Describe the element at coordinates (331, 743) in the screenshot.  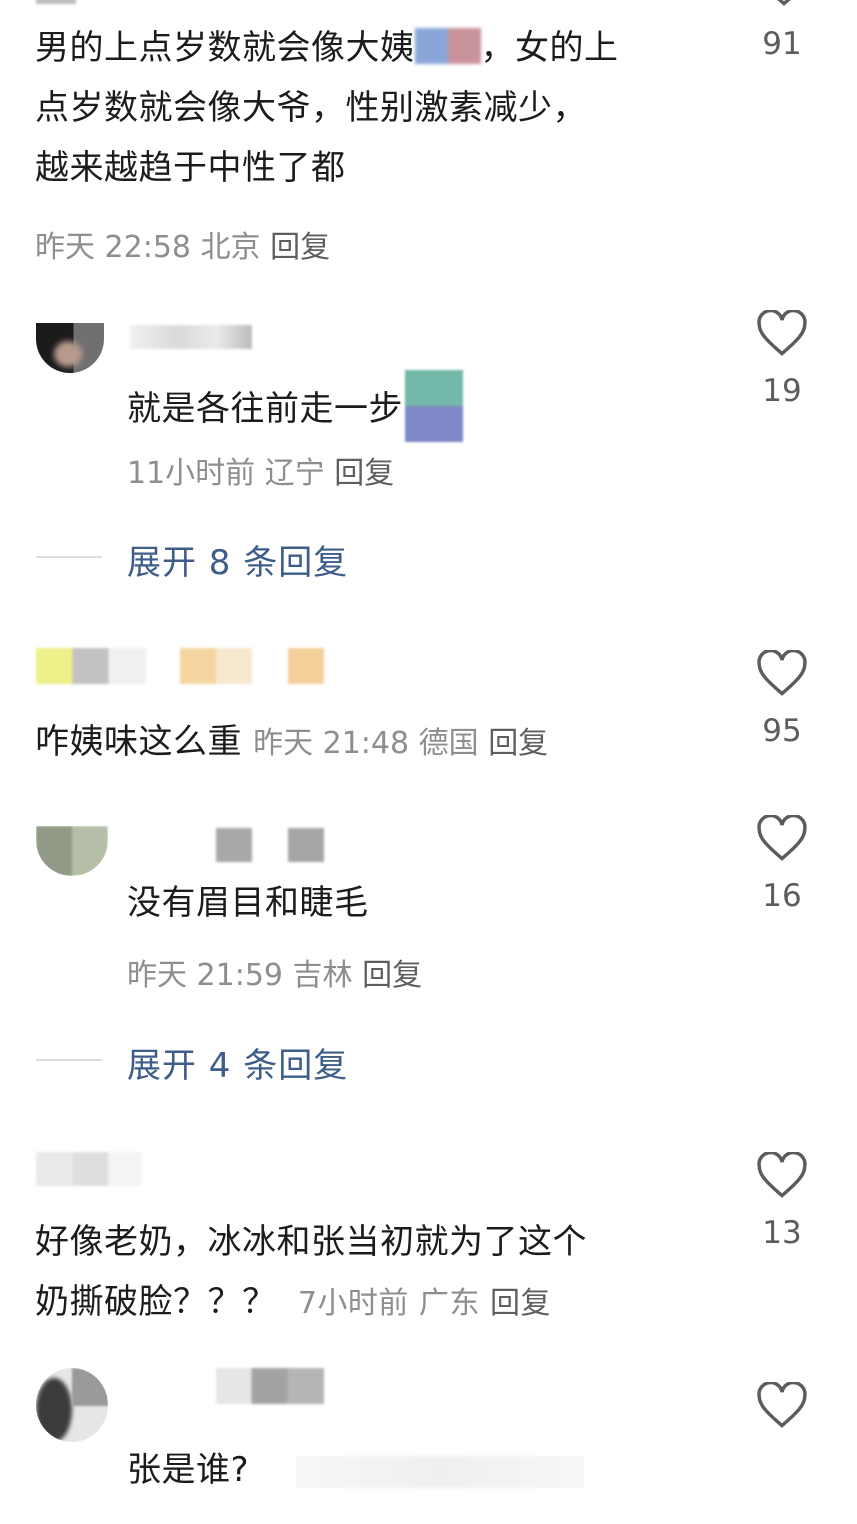
I see `comment-time: 昨天 21:48` at that location.